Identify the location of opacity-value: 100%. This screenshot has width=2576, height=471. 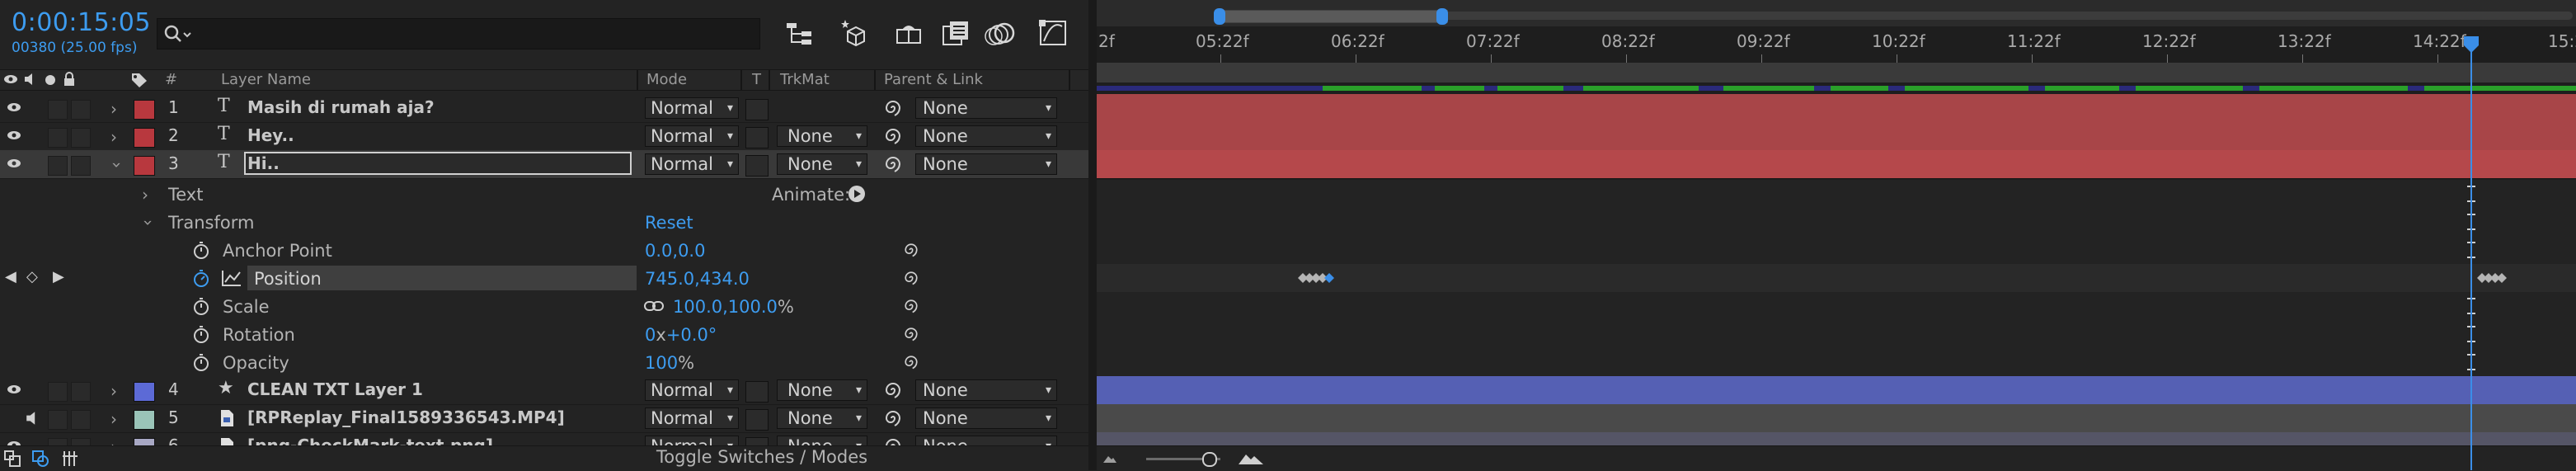
(669, 363).